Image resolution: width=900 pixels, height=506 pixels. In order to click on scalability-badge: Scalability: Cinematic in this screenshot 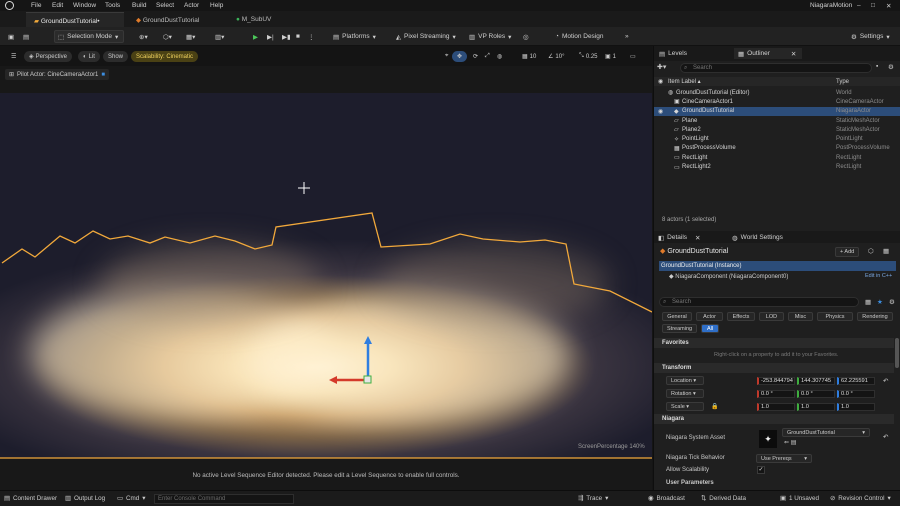, I will do `click(165, 56)`.